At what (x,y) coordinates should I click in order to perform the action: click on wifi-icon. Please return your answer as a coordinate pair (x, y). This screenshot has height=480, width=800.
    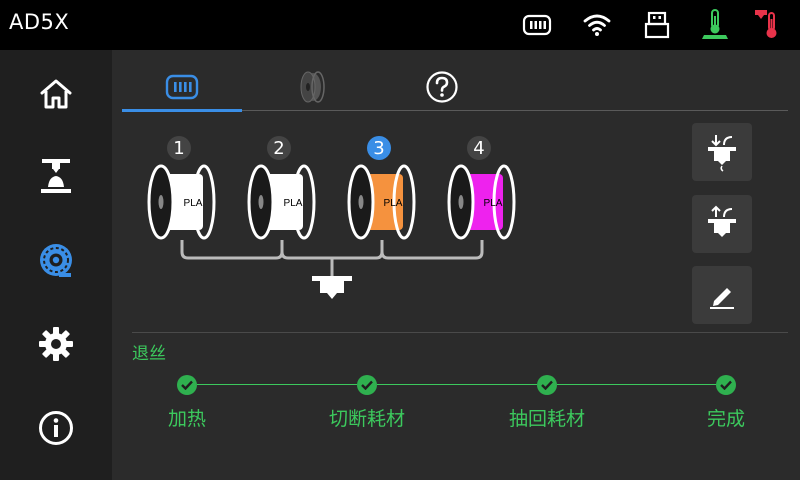
    Looking at the image, I should click on (597, 25).